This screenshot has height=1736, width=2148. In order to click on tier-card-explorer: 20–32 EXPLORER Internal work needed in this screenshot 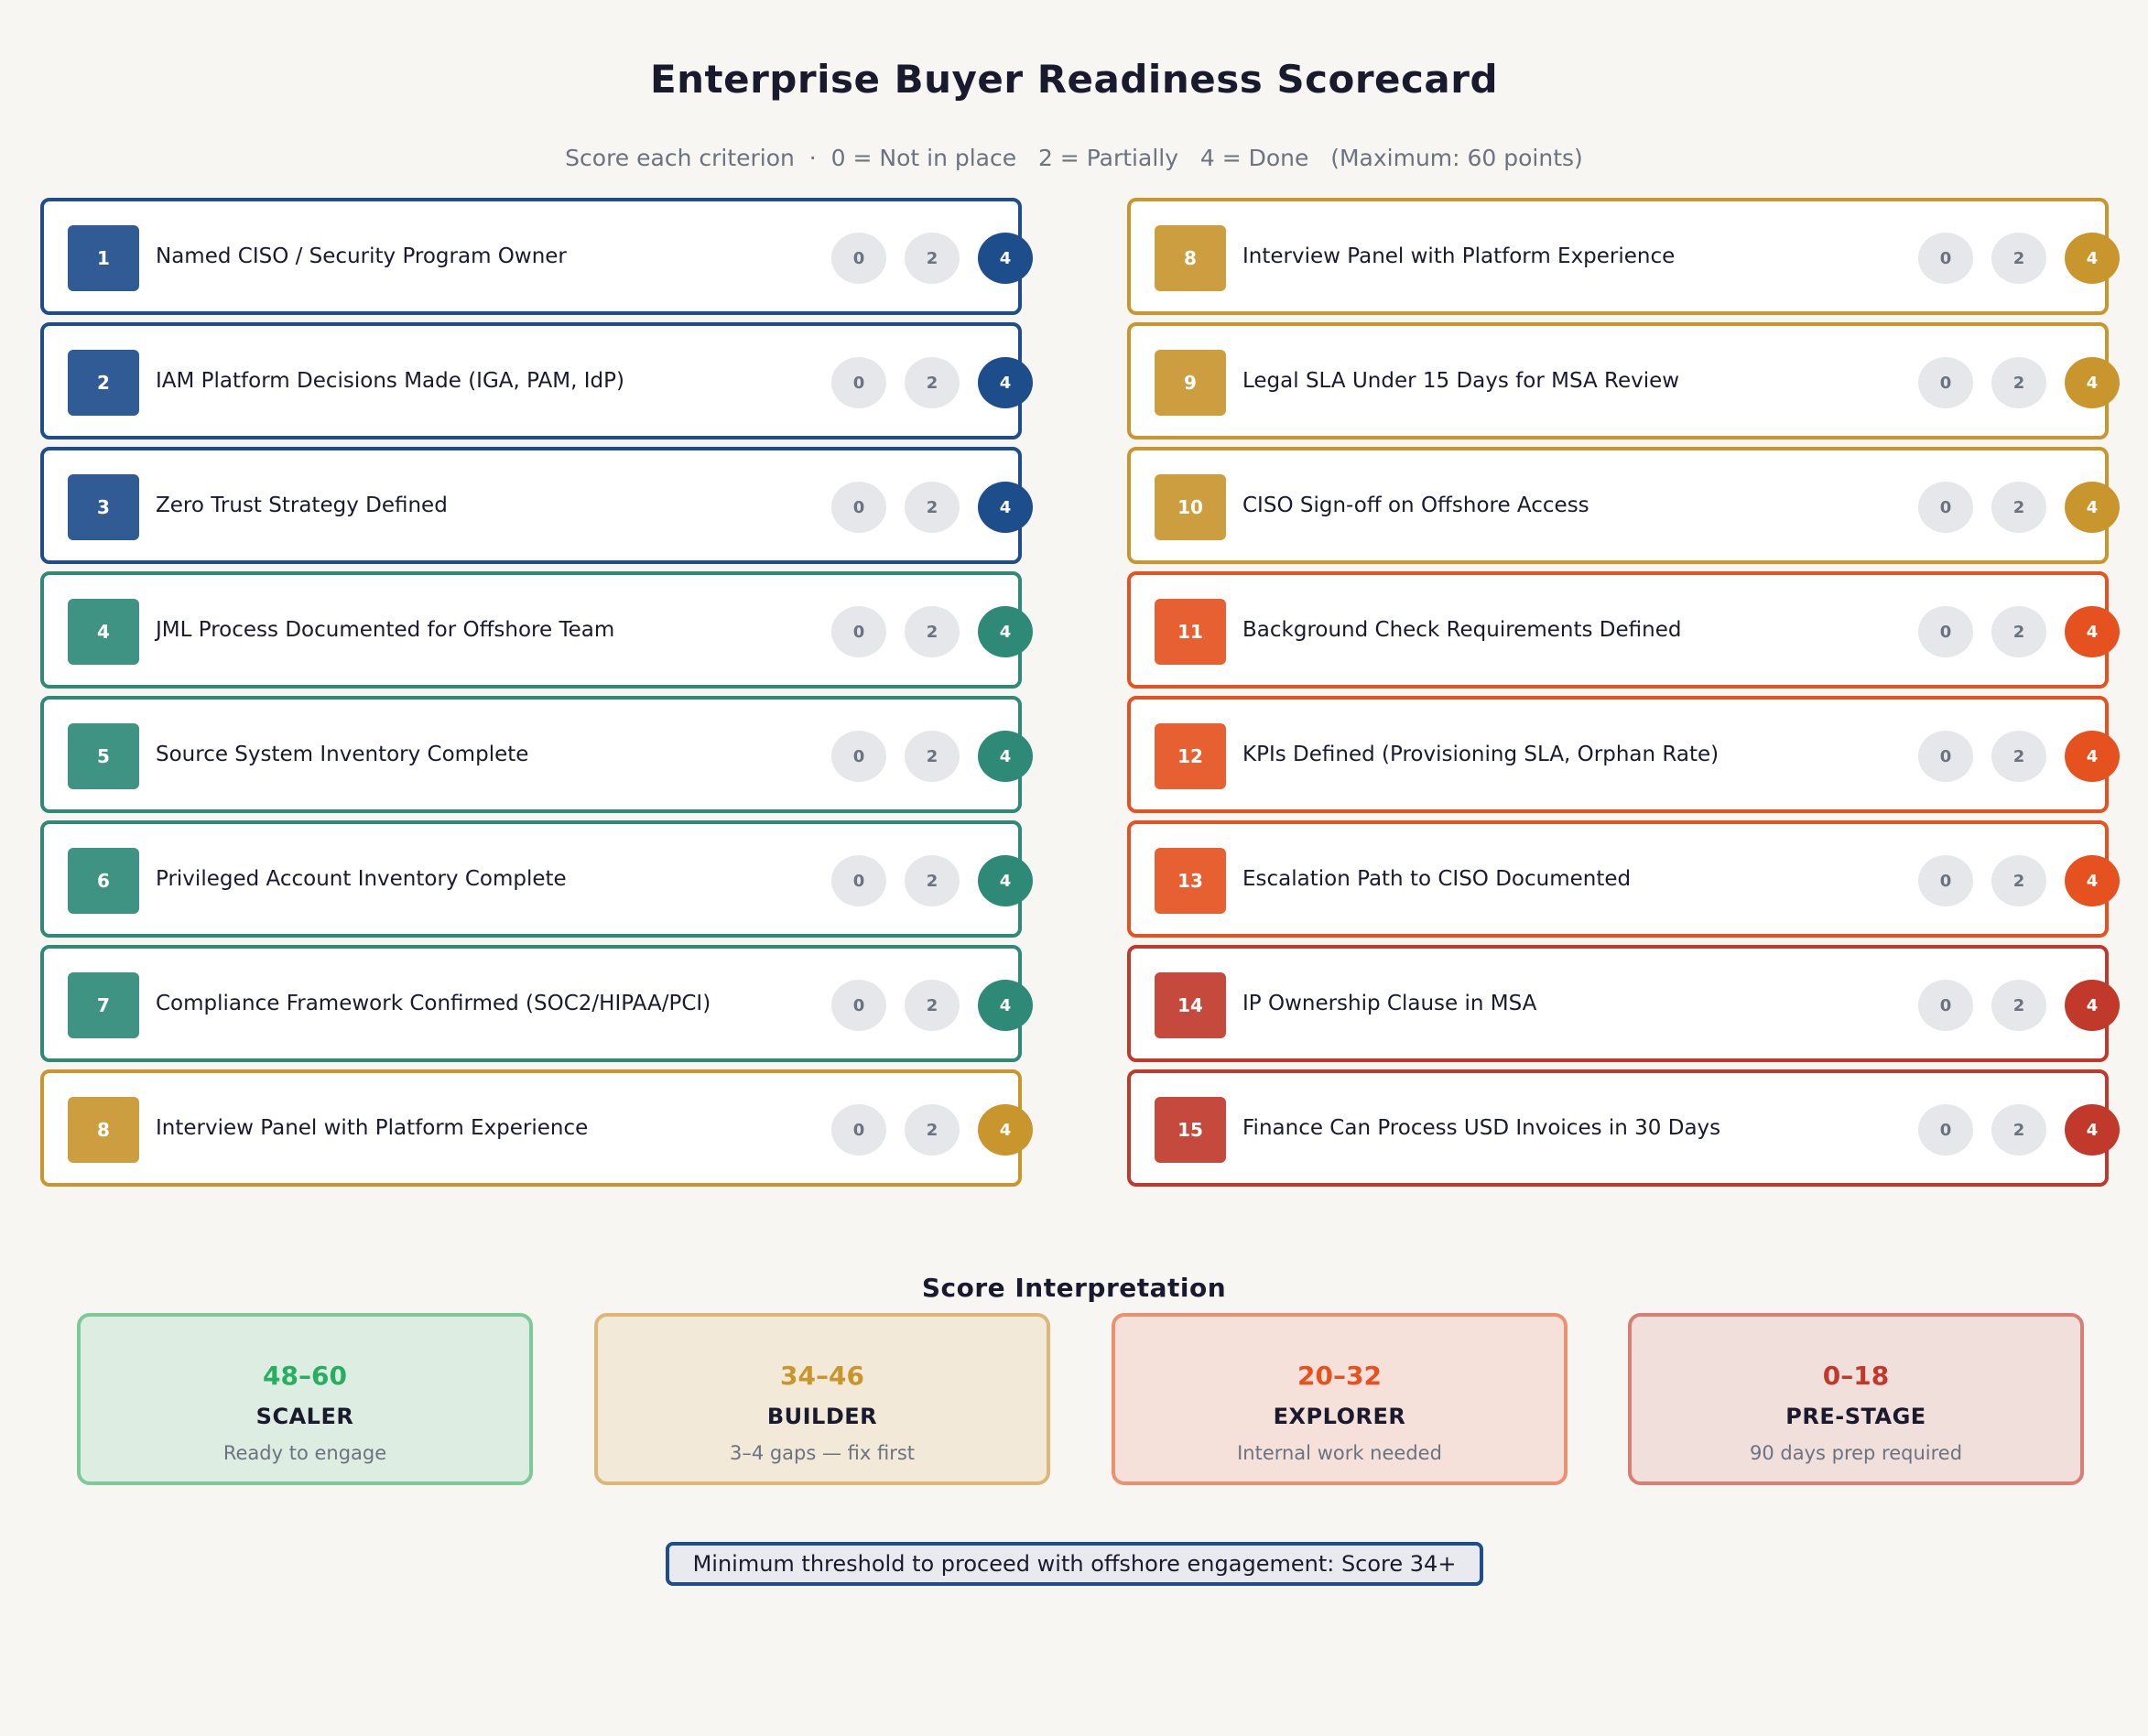, I will do `click(1340, 1399)`.